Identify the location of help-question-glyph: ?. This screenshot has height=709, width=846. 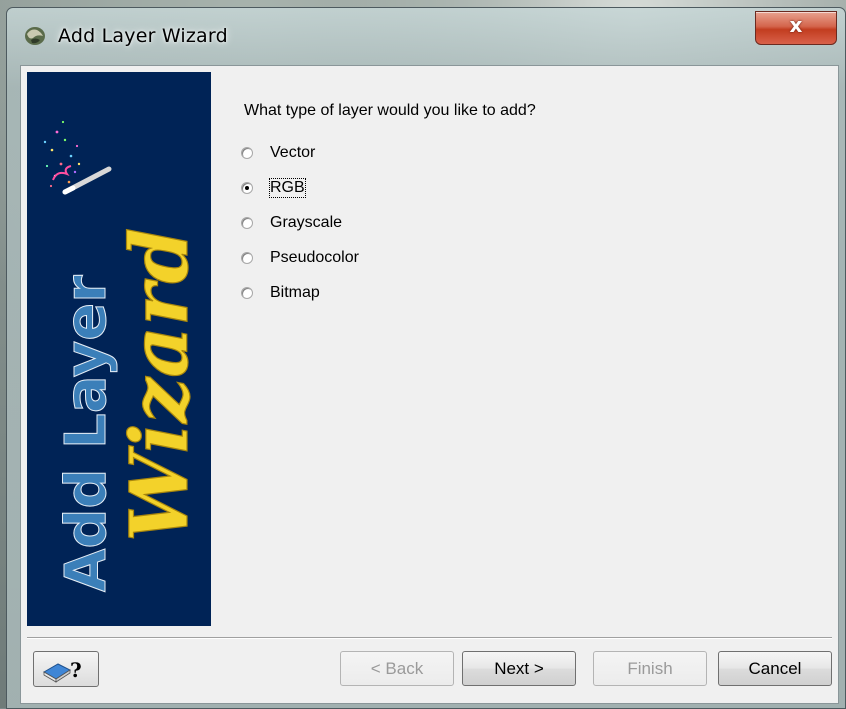
(76, 670).